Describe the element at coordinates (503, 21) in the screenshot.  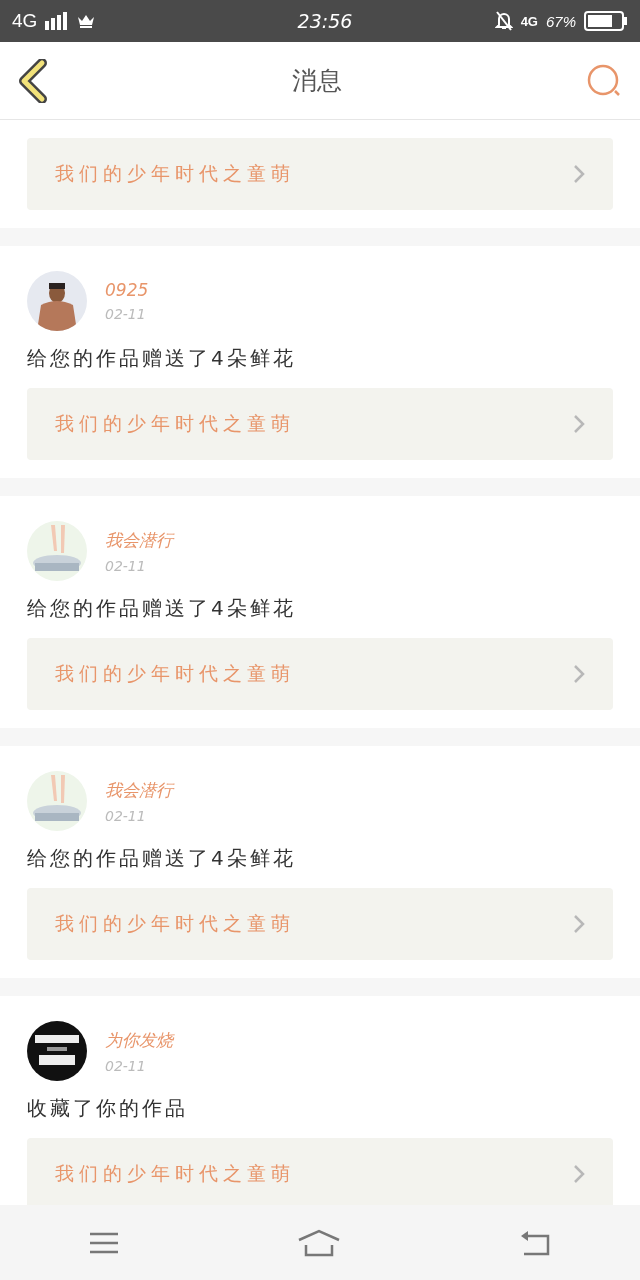
I see `bell-off-icon` at that location.